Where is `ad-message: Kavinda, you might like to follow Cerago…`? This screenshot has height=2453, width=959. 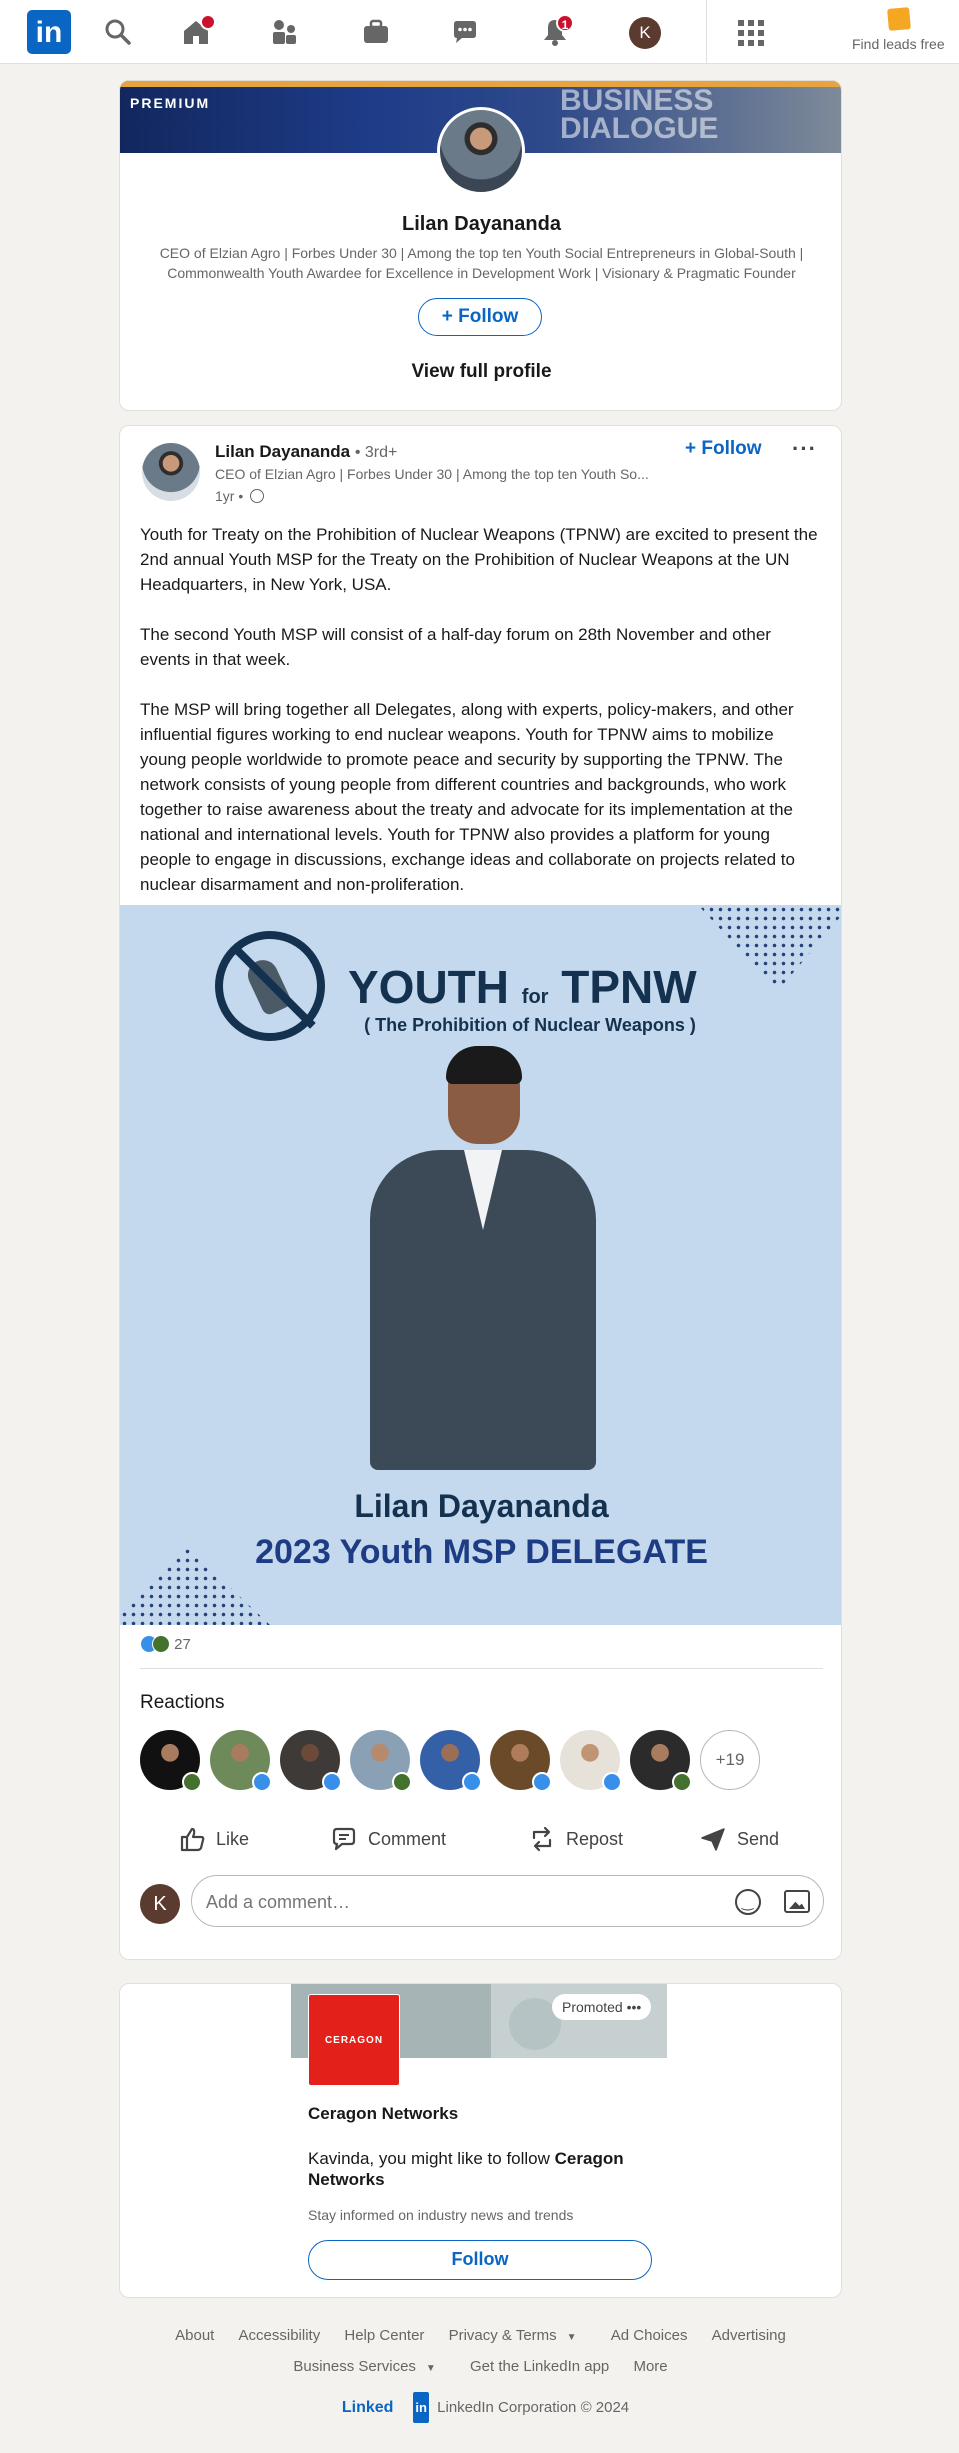
ad-message: Kavinda, you might like to follow Cerago… is located at coordinates (466, 2169).